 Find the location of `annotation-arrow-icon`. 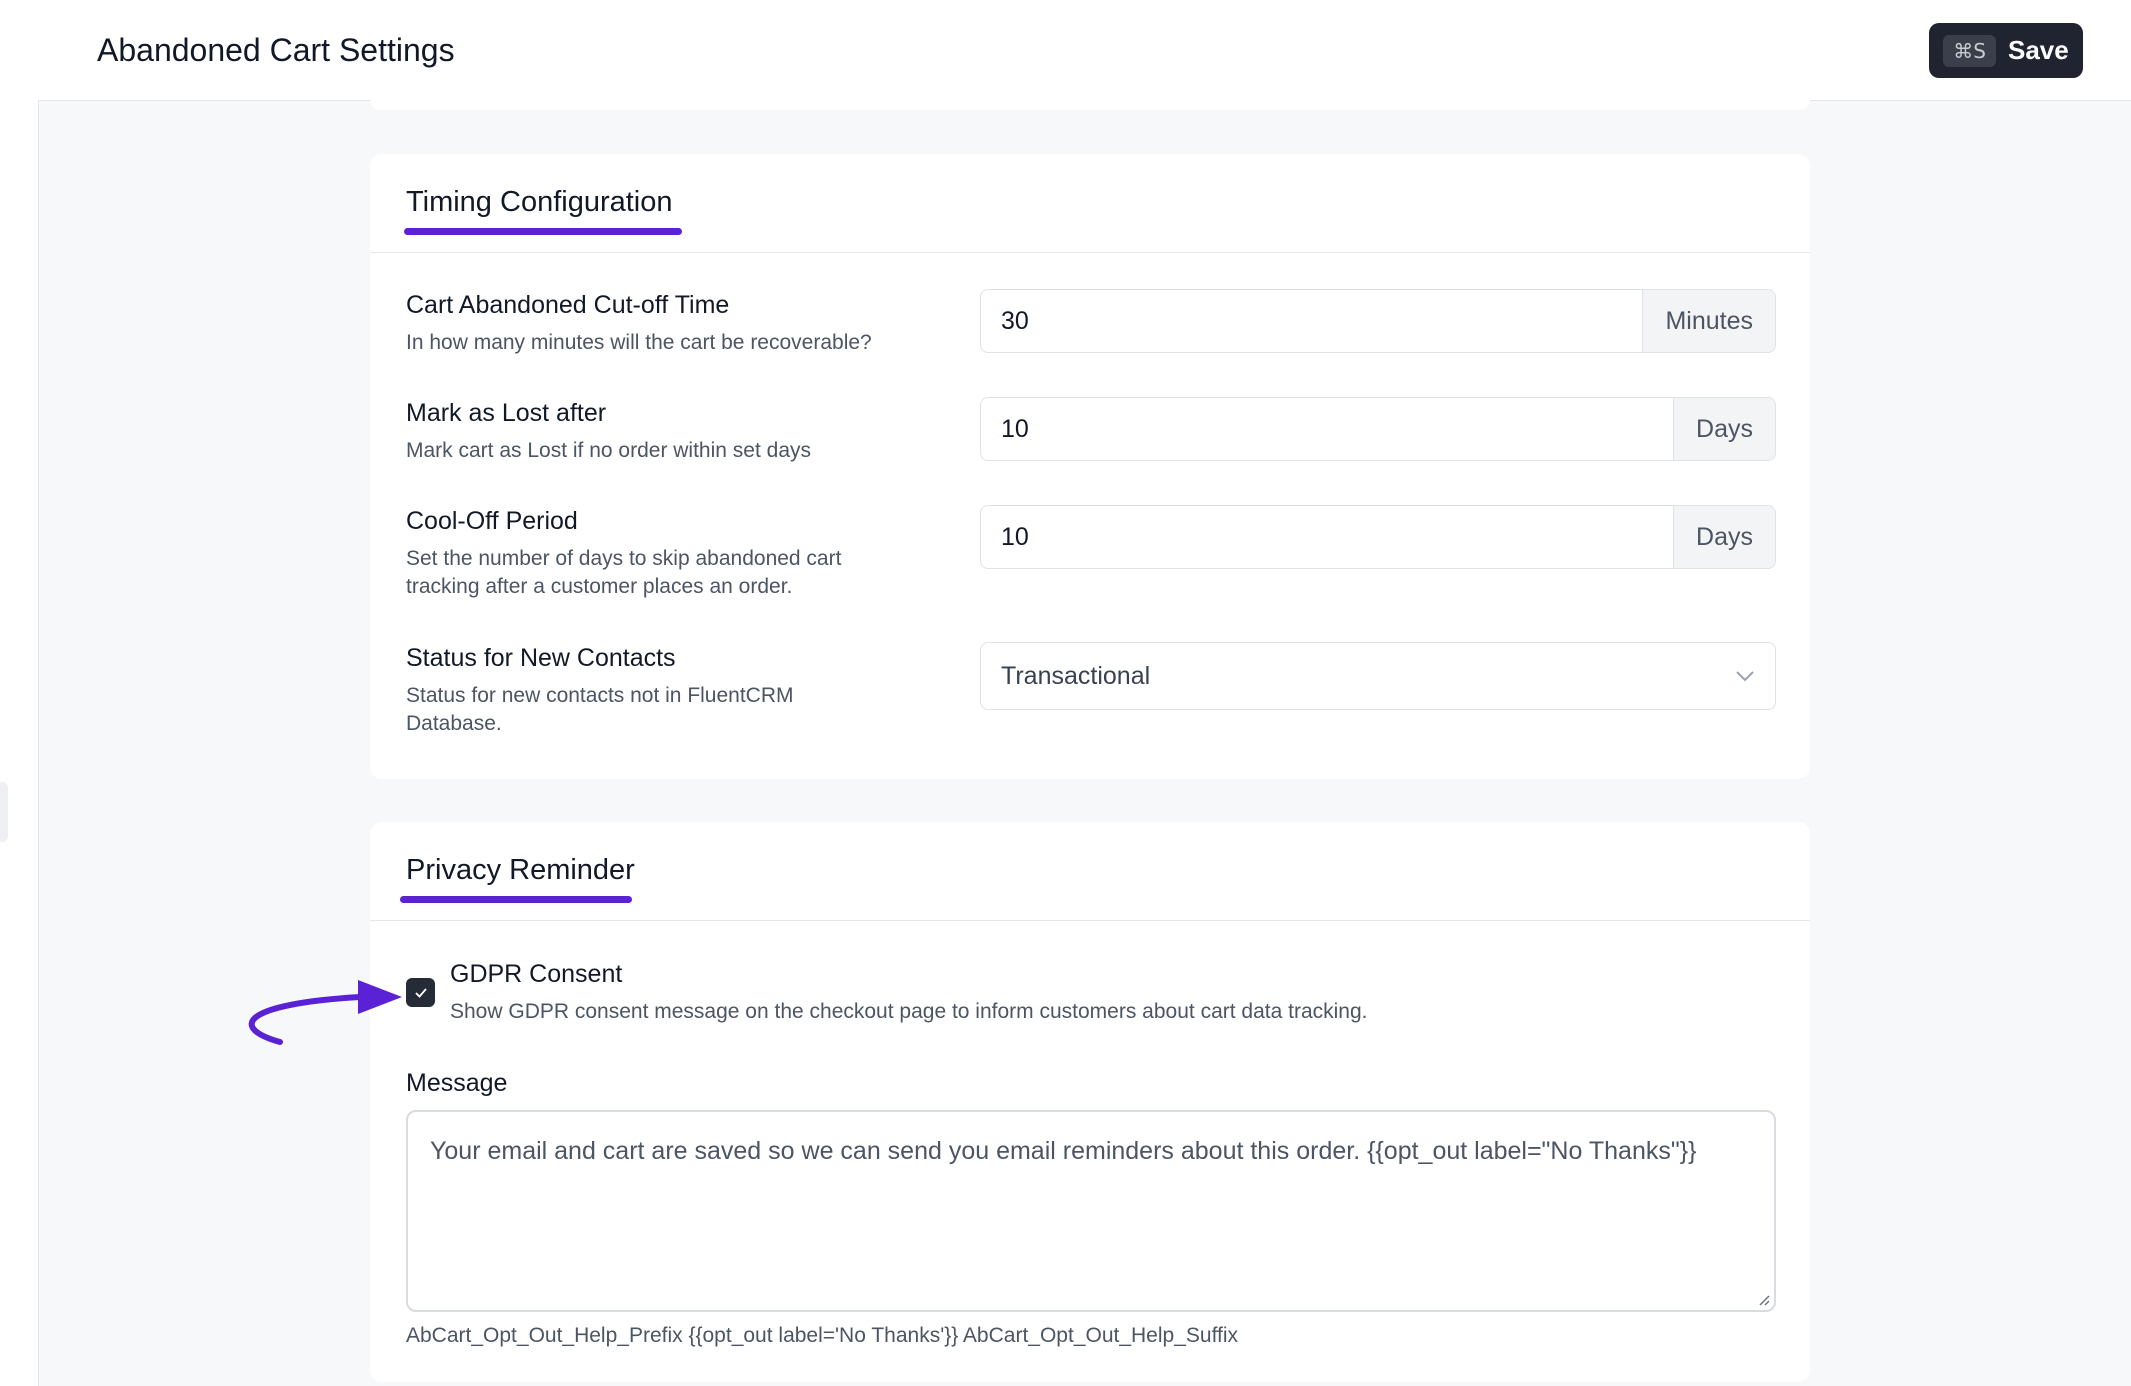

annotation-arrow-icon is located at coordinates (325, 1012).